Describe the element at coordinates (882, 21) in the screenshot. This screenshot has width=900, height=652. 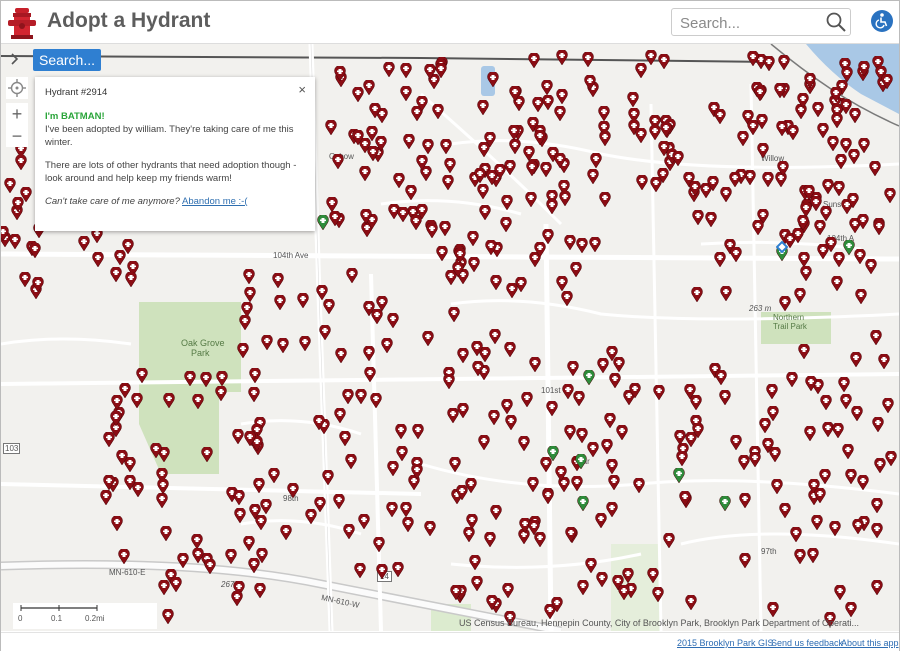
I see `accessibility-button` at that location.